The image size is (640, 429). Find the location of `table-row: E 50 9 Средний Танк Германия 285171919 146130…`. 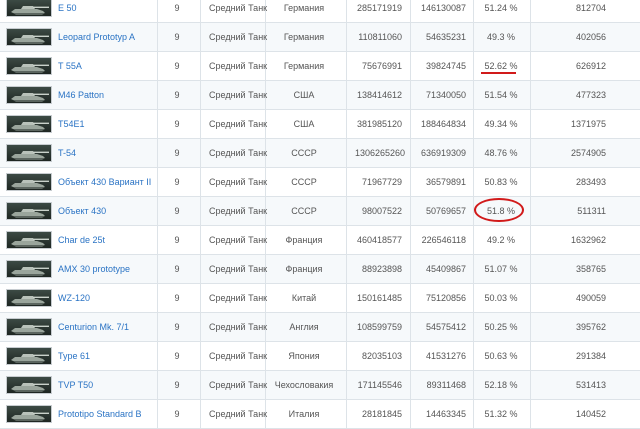

table-row: E 50 9 Средний Танк Германия 285171919 146130… is located at coordinates (320, 11).